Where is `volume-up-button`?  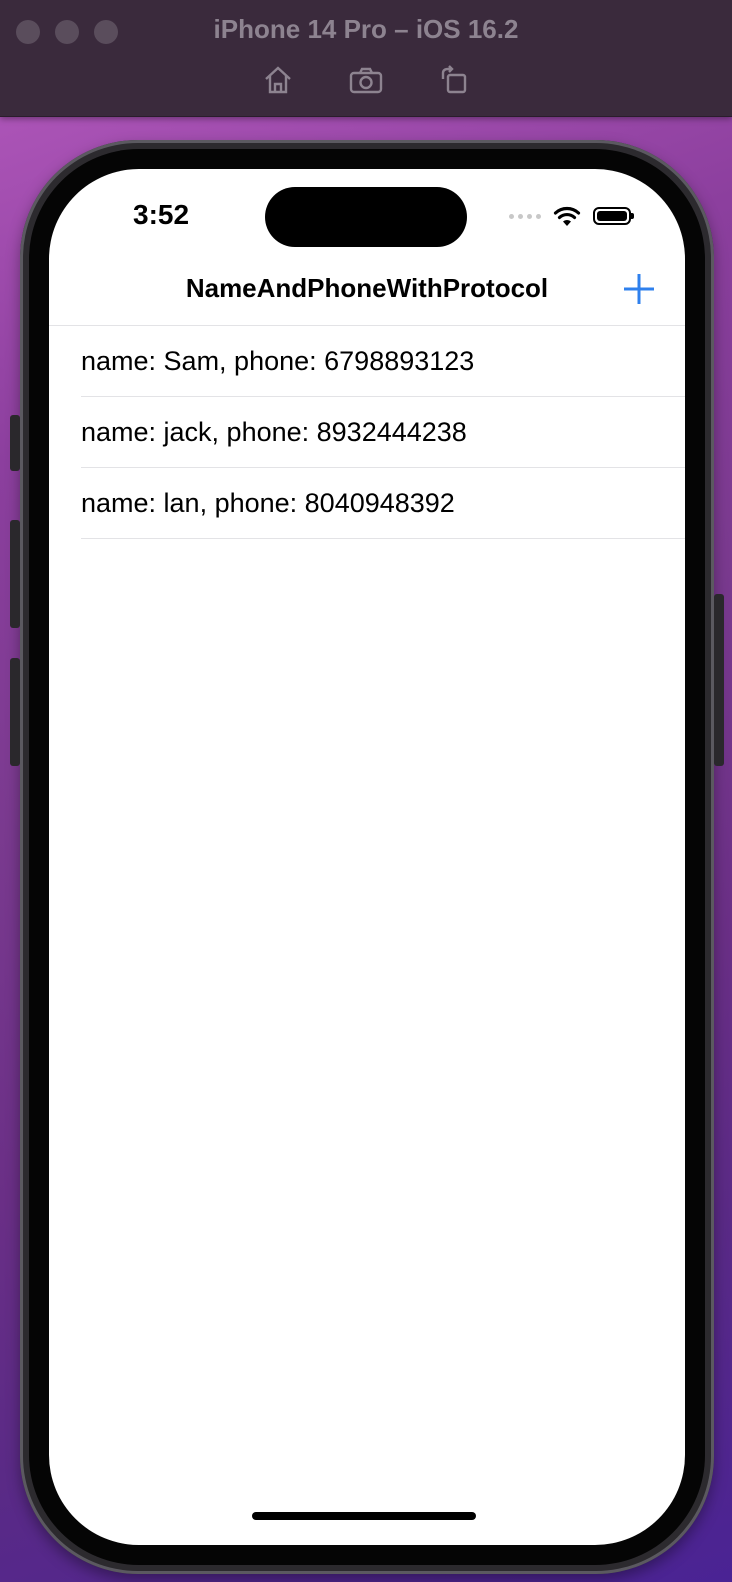 volume-up-button is located at coordinates (15, 574).